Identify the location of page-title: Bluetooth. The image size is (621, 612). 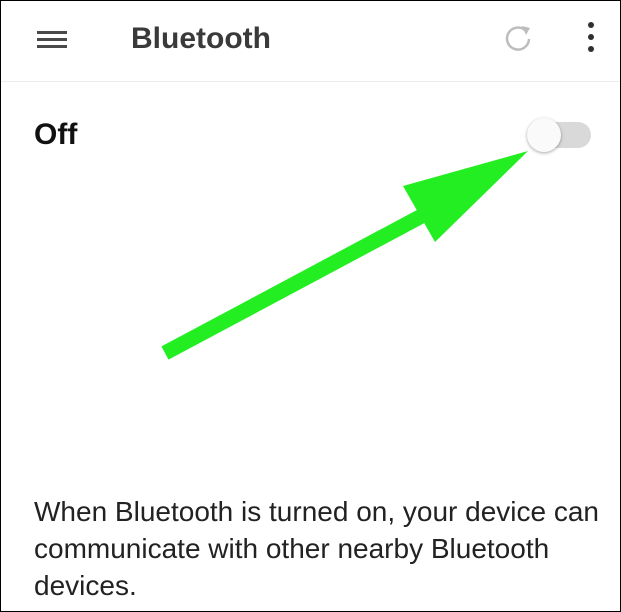
(201, 38).